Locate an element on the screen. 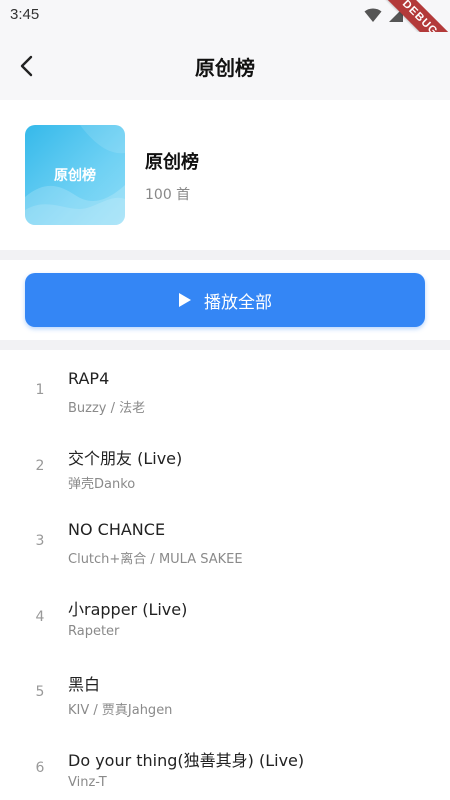 This screenshot has width=450, height=800. song-title: 黑白 is located at coordinates (84, 684).